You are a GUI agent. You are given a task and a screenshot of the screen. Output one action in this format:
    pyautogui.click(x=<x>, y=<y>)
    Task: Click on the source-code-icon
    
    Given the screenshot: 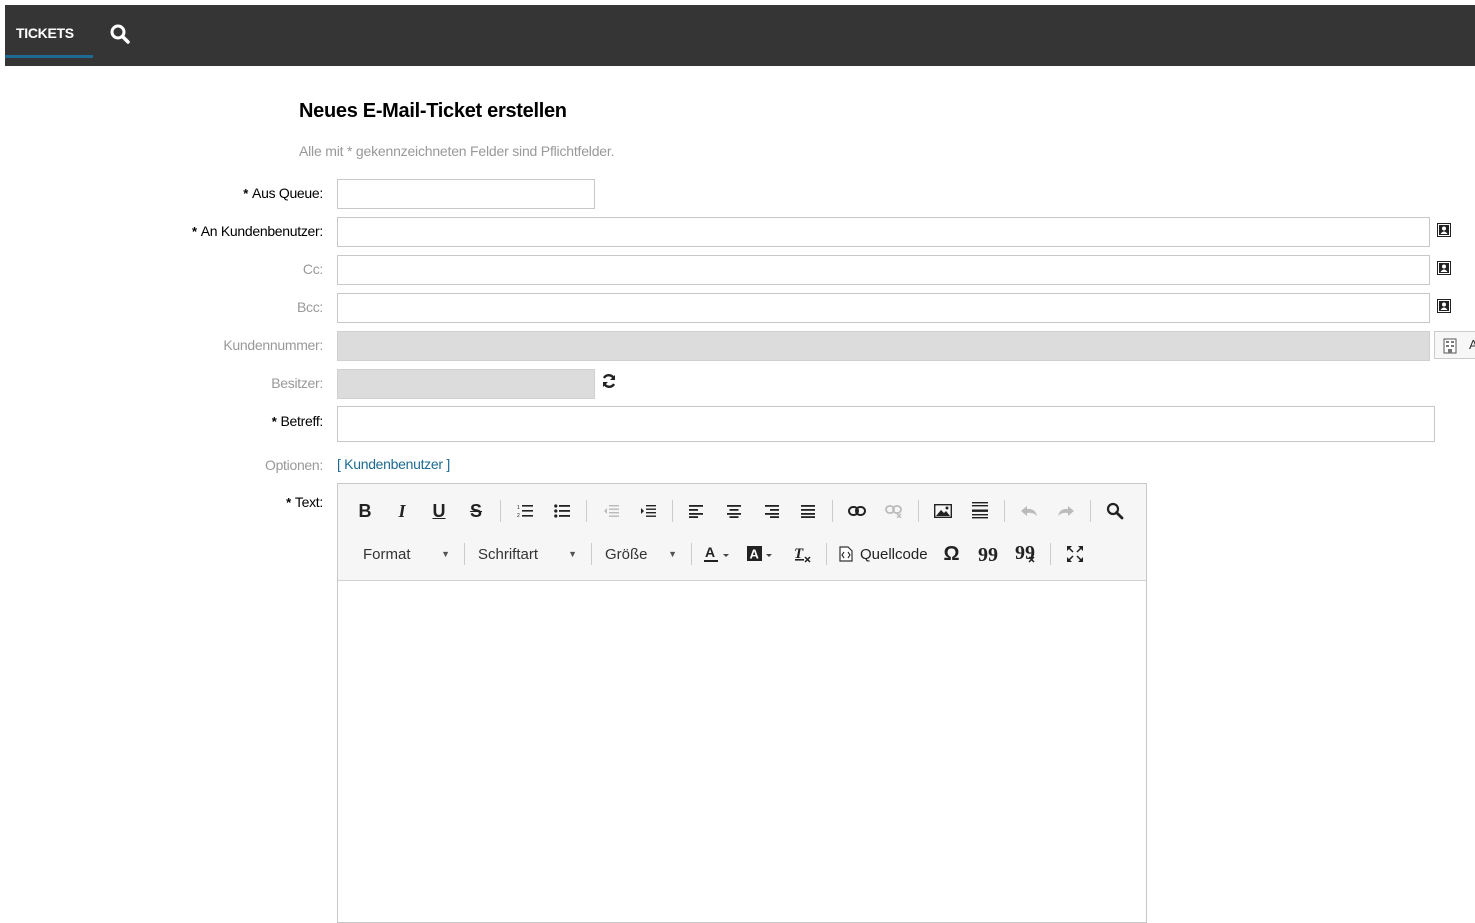 What is the action you would take?
    pyautogui.click(x=846, y=554)
    